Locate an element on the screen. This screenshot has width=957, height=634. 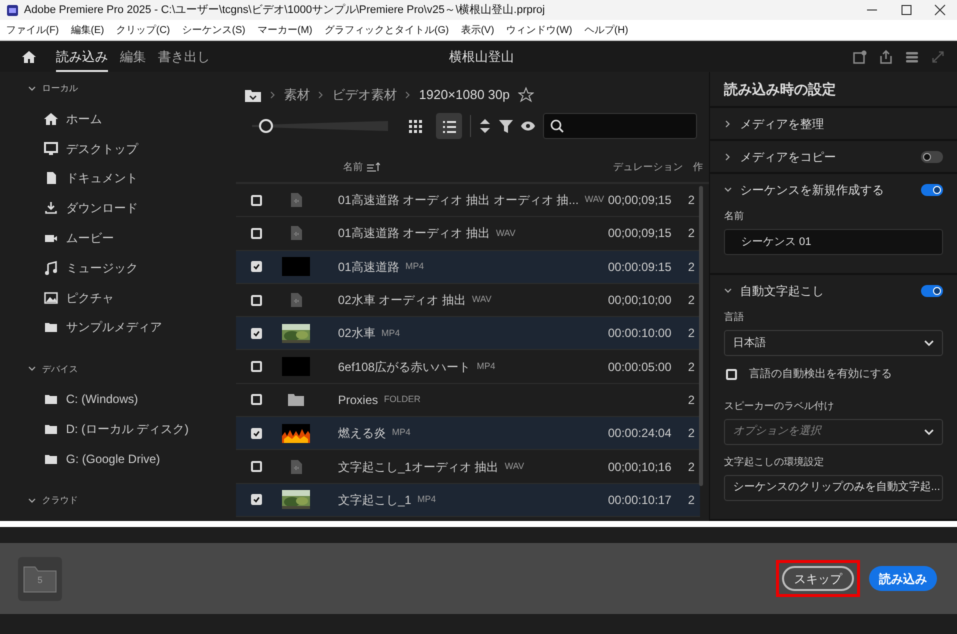
breadcrumb-item: 1920×1080 30p is located at coordinates (464, 95).